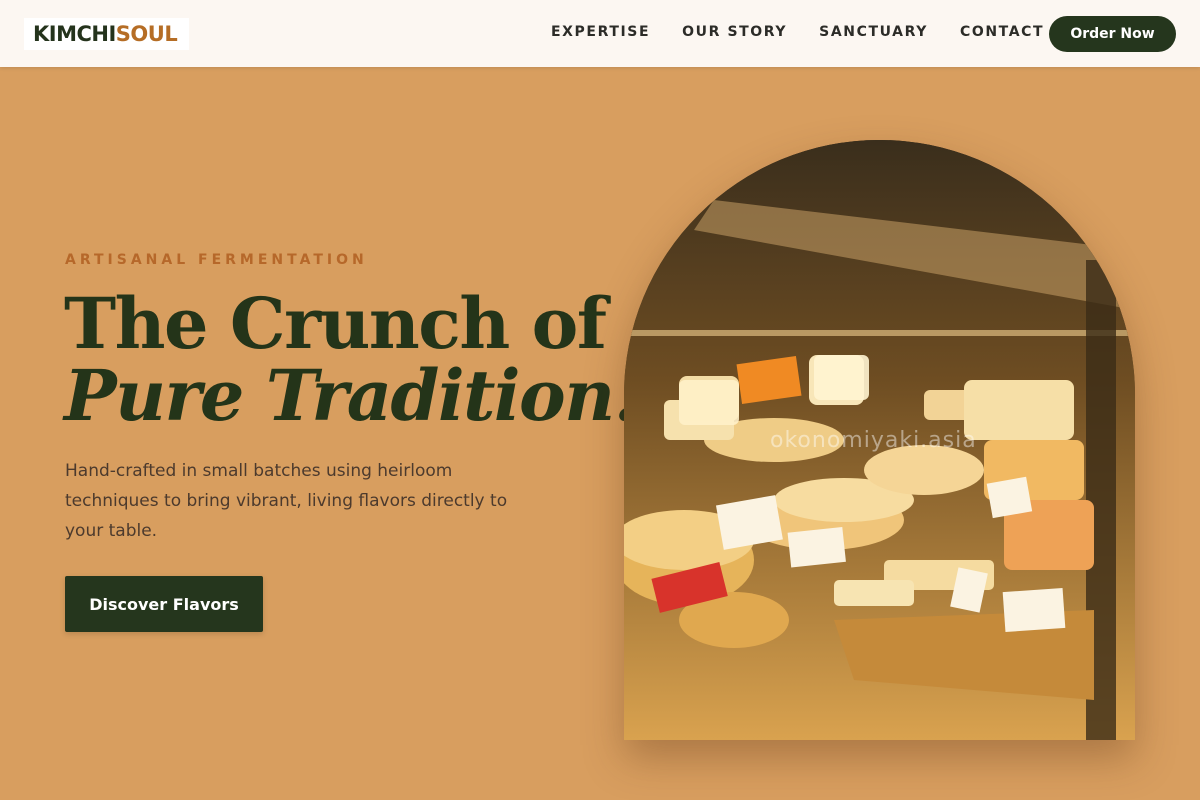  Describe the element at coordinates (351, 395) in the screenshot. I see `hero-headline-line2: Pure Tradition.` at that location.